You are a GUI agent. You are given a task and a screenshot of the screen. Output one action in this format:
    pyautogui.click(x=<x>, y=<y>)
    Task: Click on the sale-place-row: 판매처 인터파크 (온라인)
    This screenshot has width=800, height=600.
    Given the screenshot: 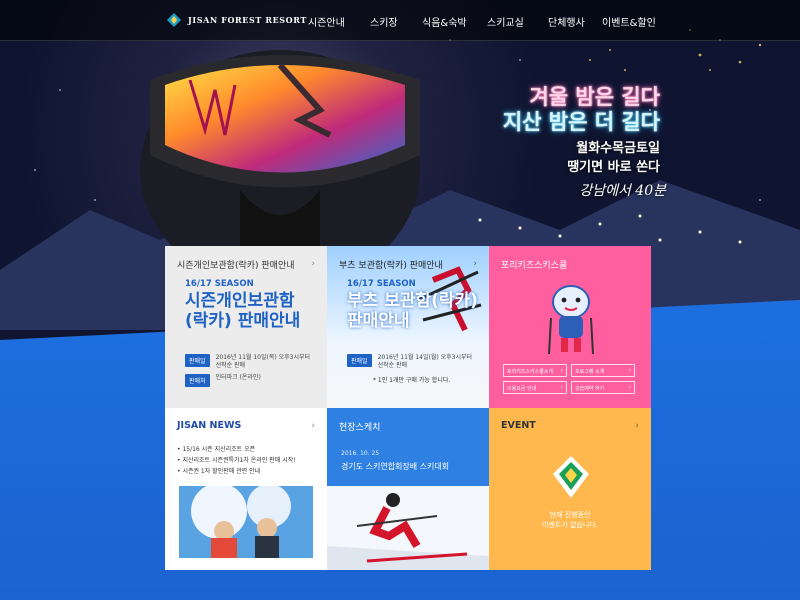 What is the action you would take?
    pyautogui.click(x=223, y=380)
    